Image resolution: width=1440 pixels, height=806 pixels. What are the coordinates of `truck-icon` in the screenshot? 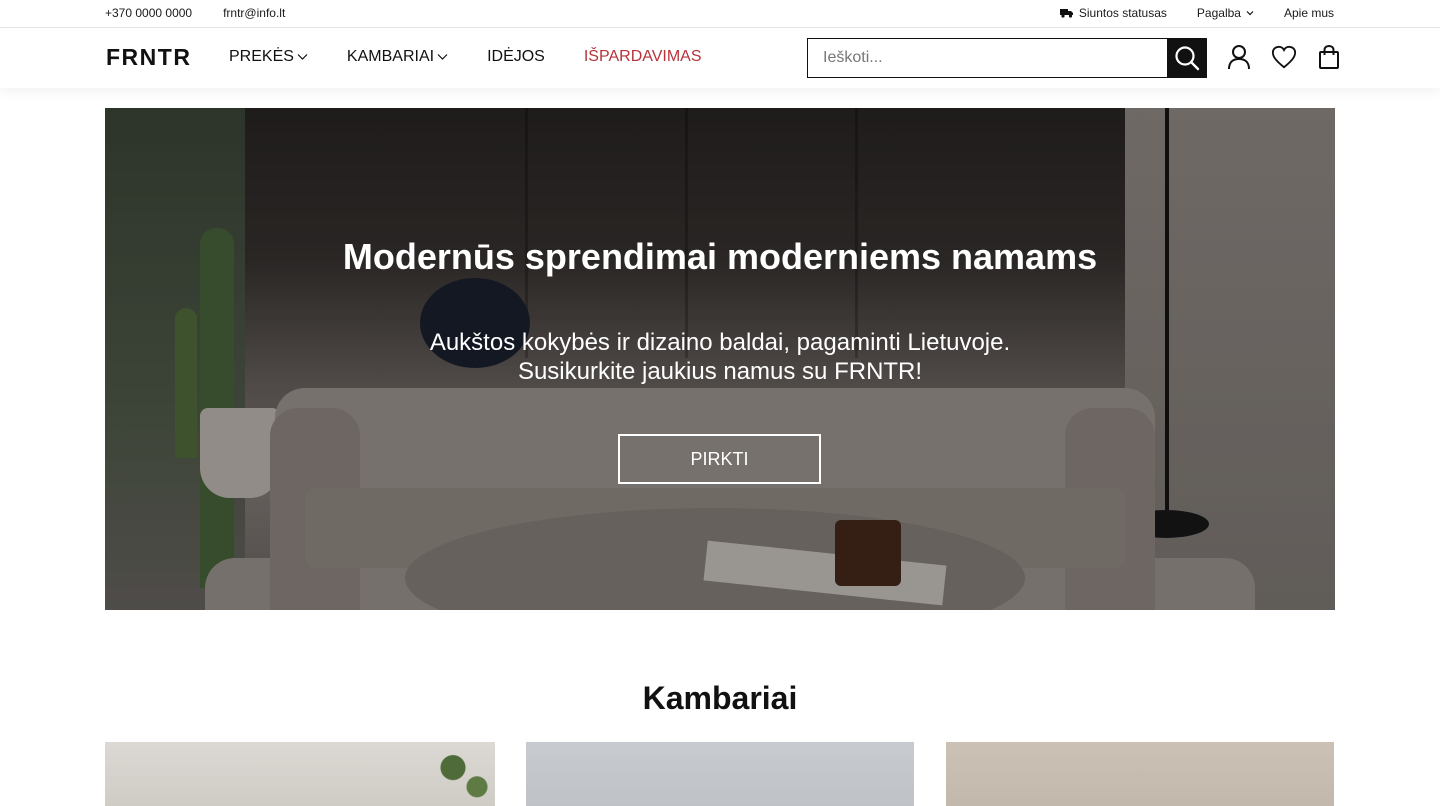 It's located at (1066, 13).